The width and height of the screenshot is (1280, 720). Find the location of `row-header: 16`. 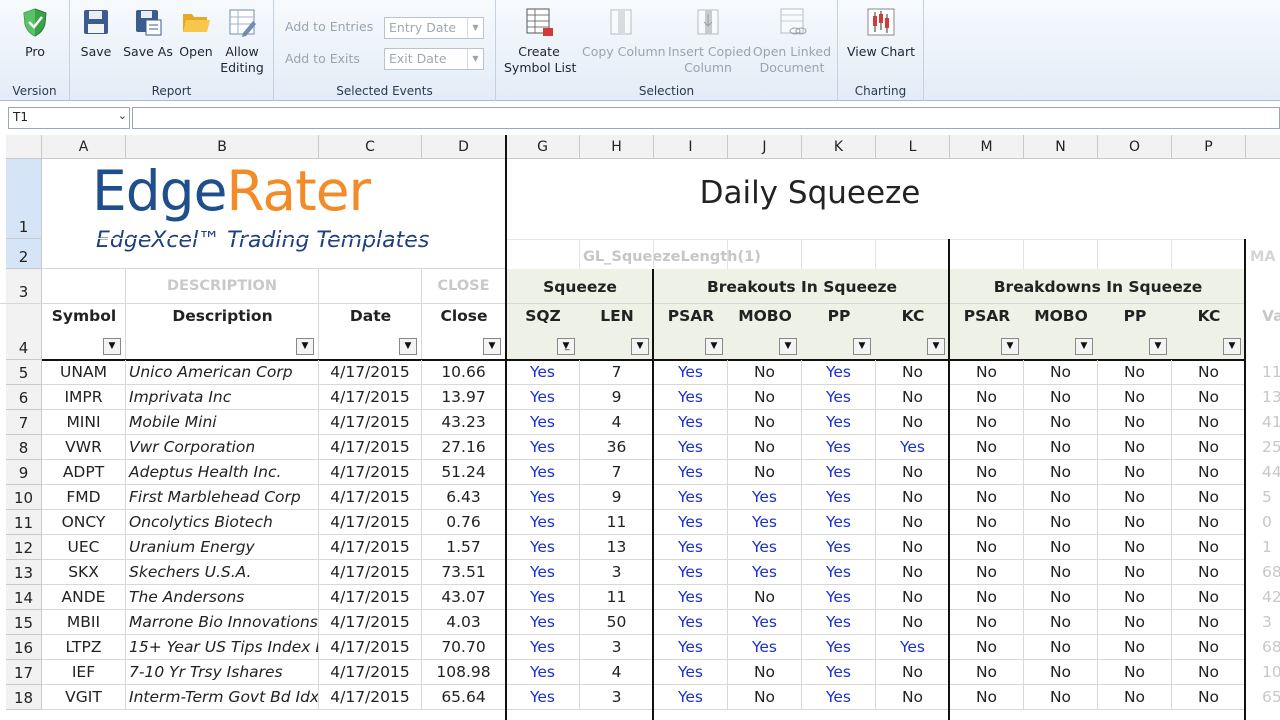

row-header: 16 is located at coordinates (24, 647).